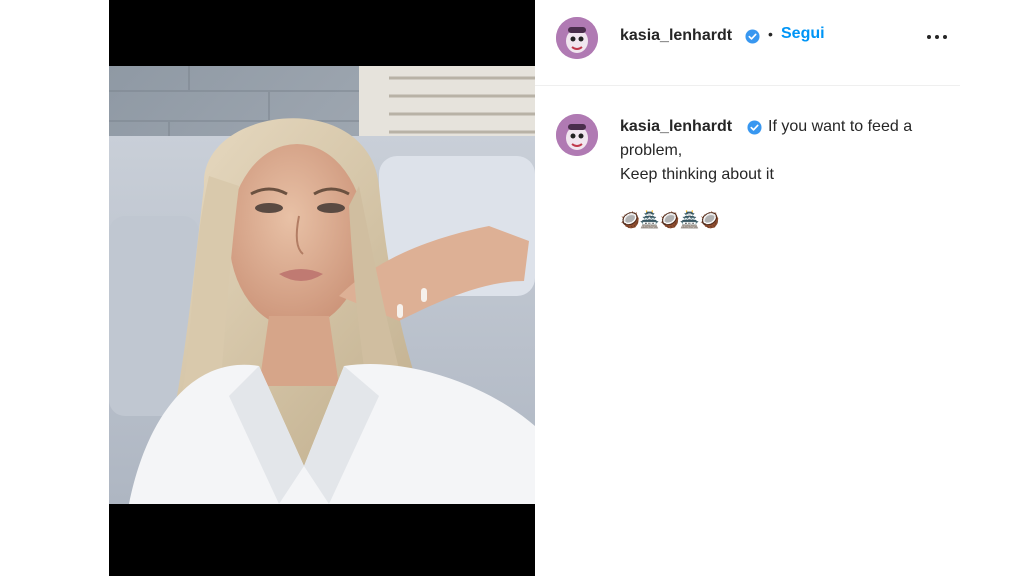 The height and width of the screenshot is (576, 1024). Describe the element at coordinates (670, 220) in the screenshot. I see `caption-emojis: 🥥🏯🥥🏯🥥` at that location.